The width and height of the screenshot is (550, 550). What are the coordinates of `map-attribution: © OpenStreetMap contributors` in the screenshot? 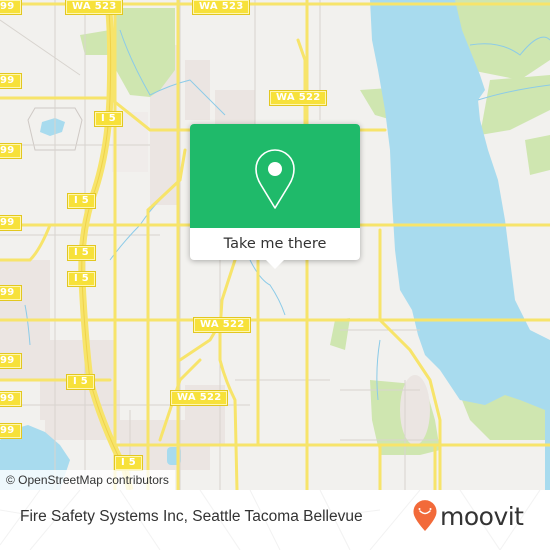 It's located at (87, 480).